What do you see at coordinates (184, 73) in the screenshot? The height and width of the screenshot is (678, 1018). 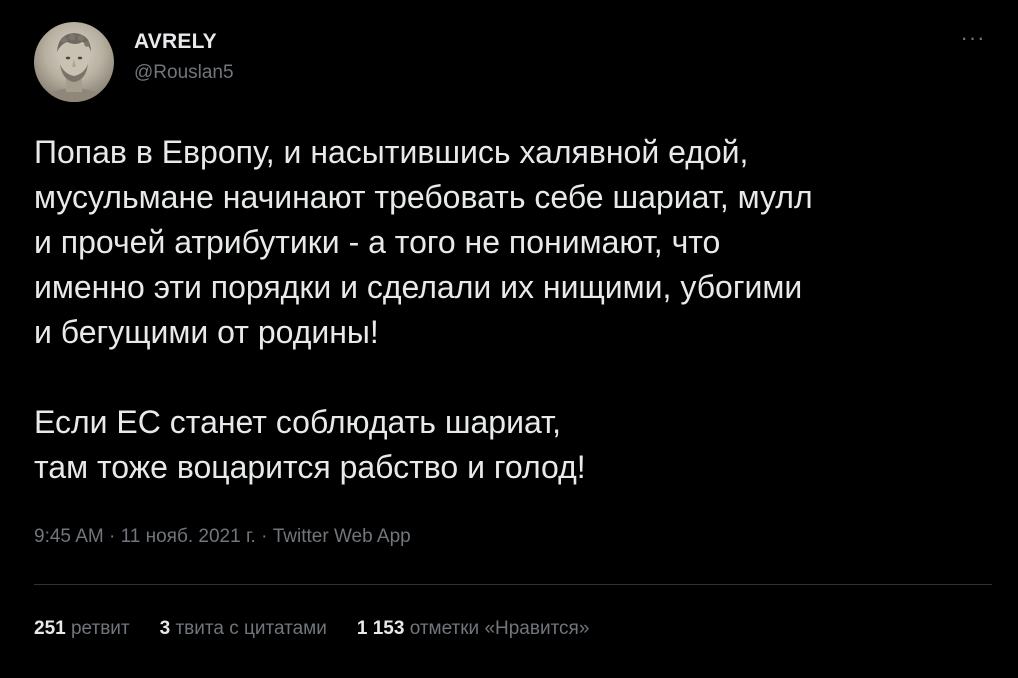 I see `author-handle: @Rouslan5` at bounding box center [184, 73].